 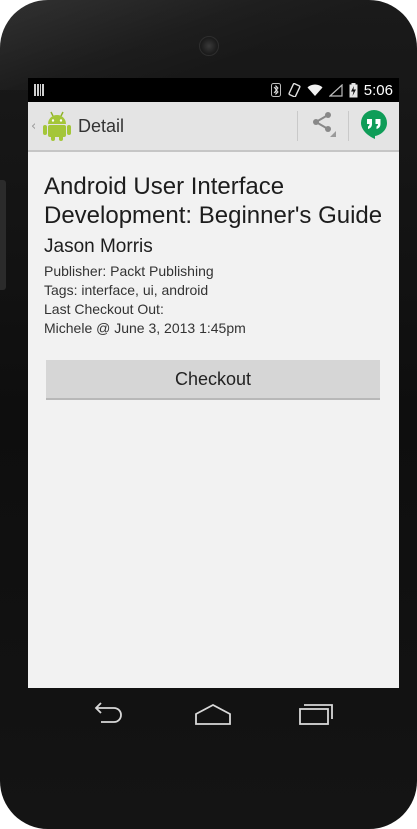 I want to click on hangouts-icon, so click(x=374, y=126).